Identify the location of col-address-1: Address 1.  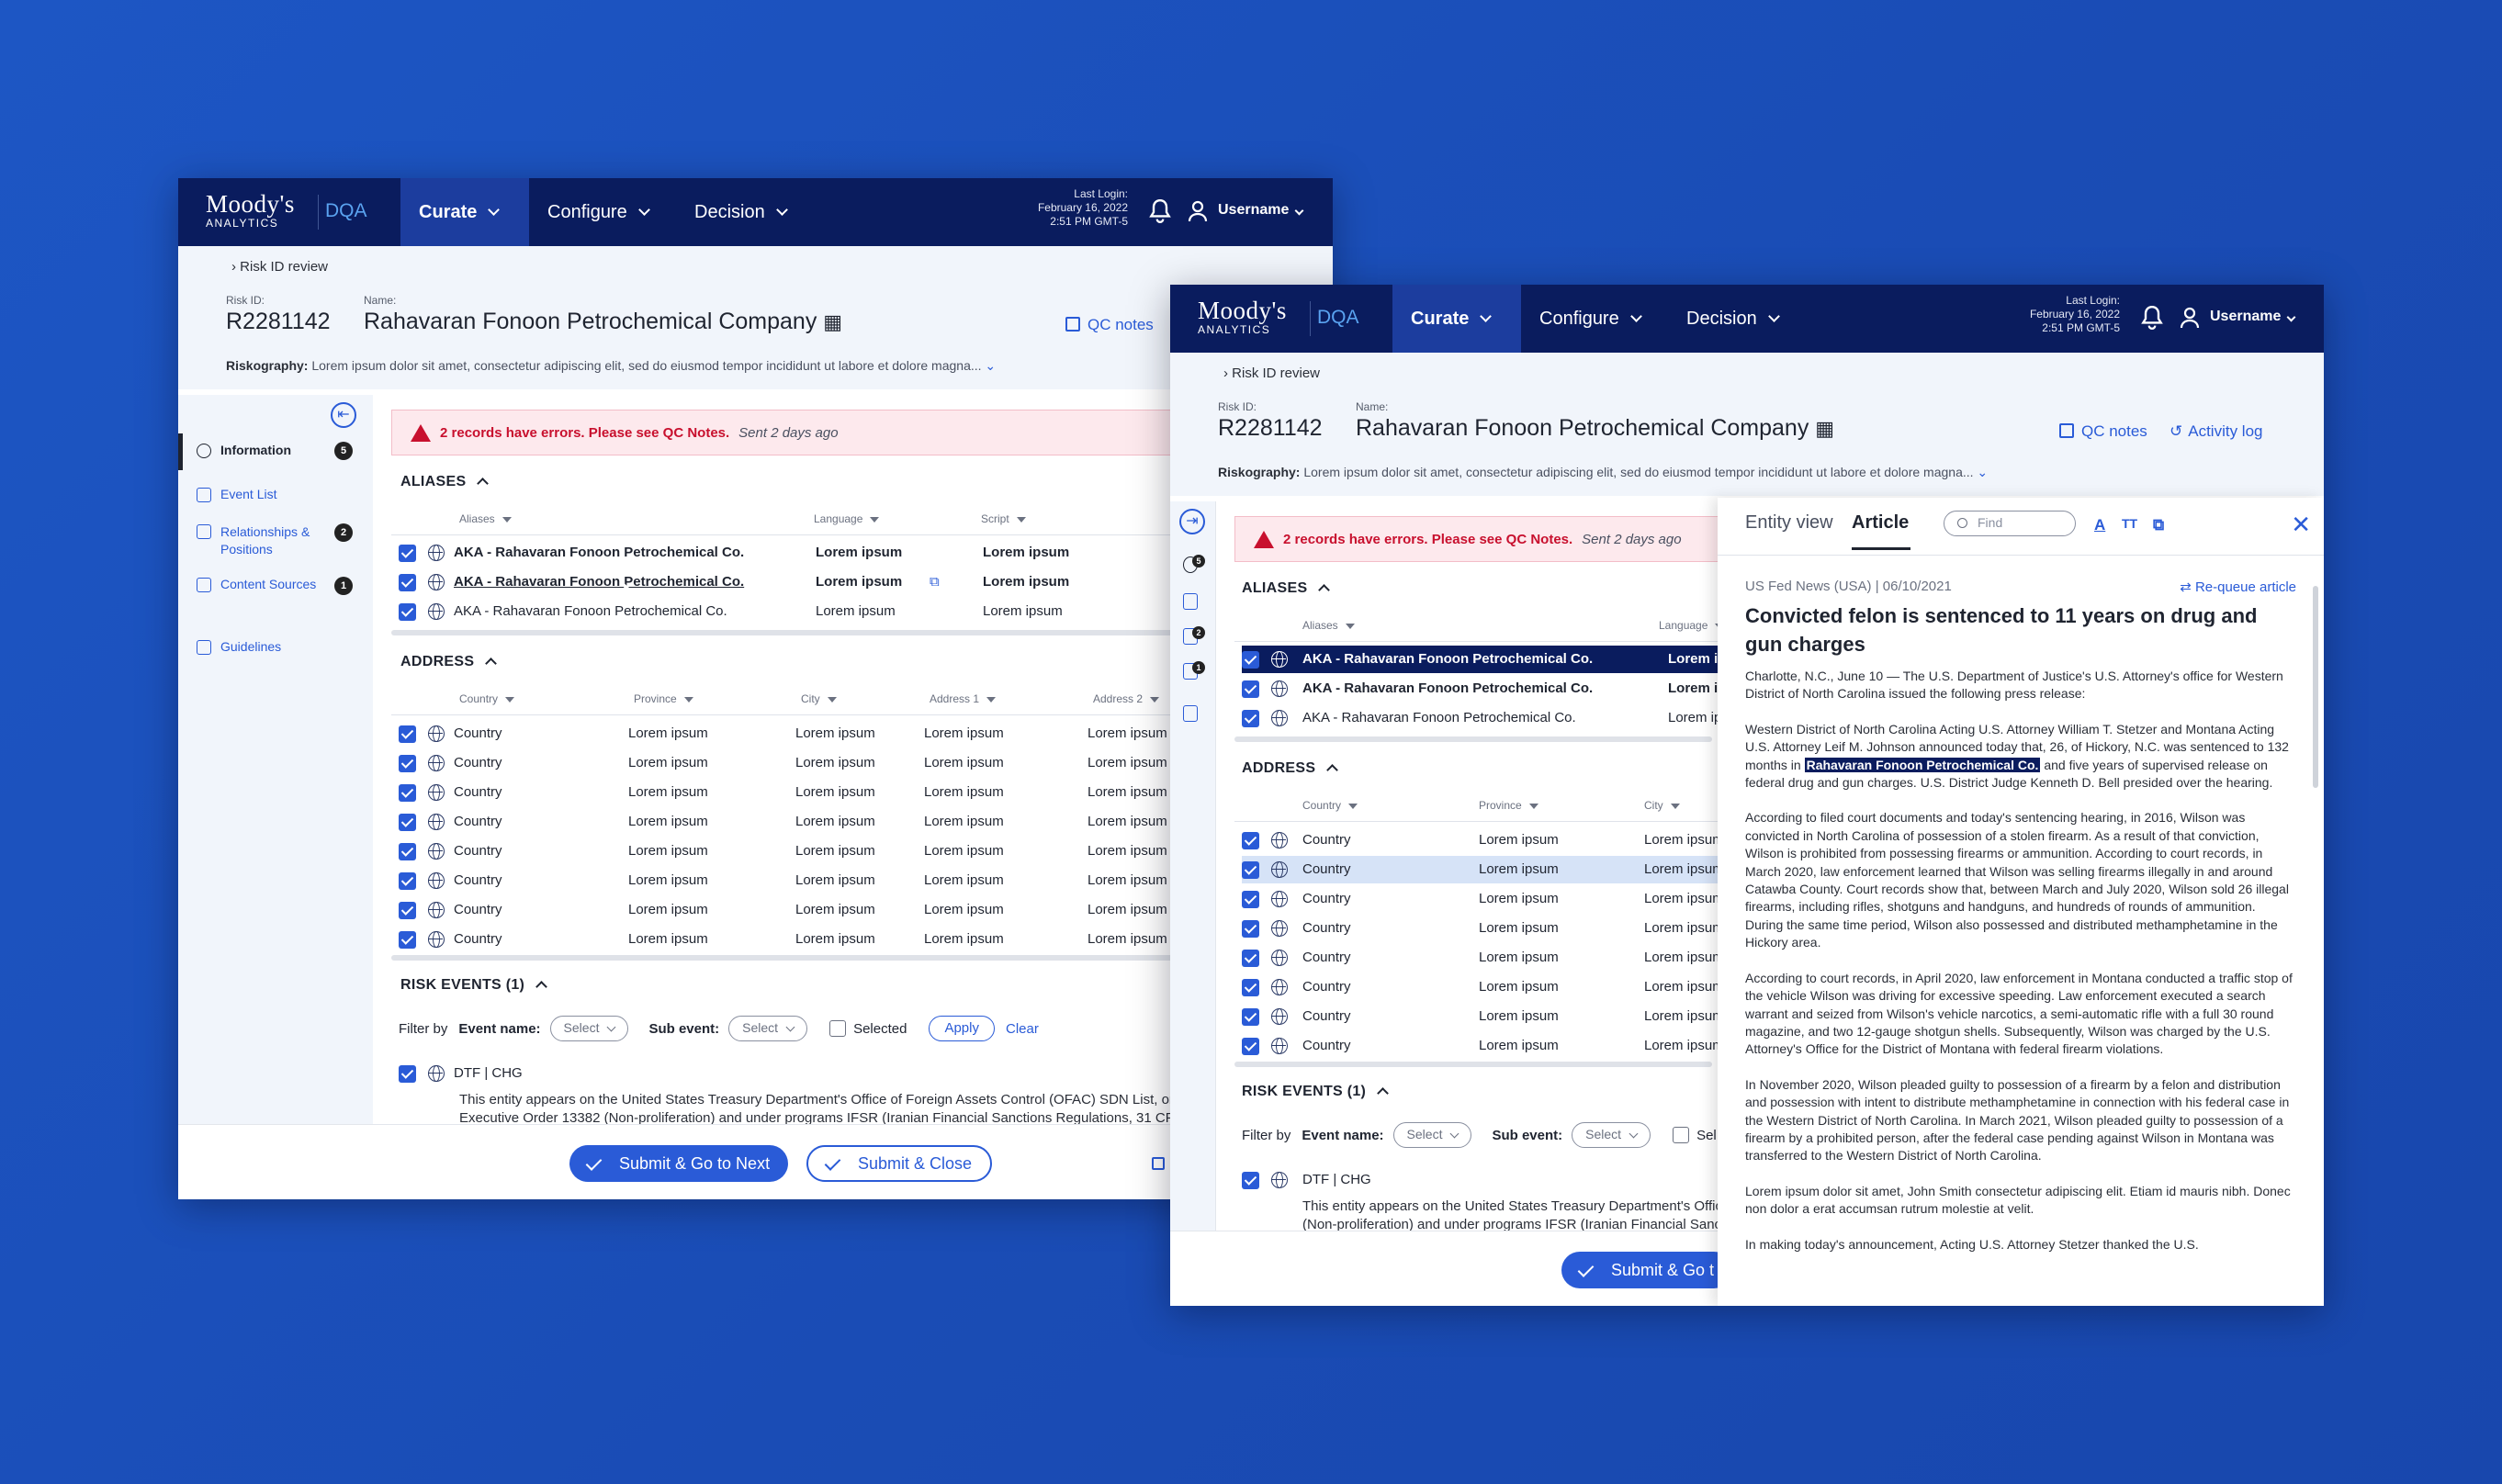
(963, 699).